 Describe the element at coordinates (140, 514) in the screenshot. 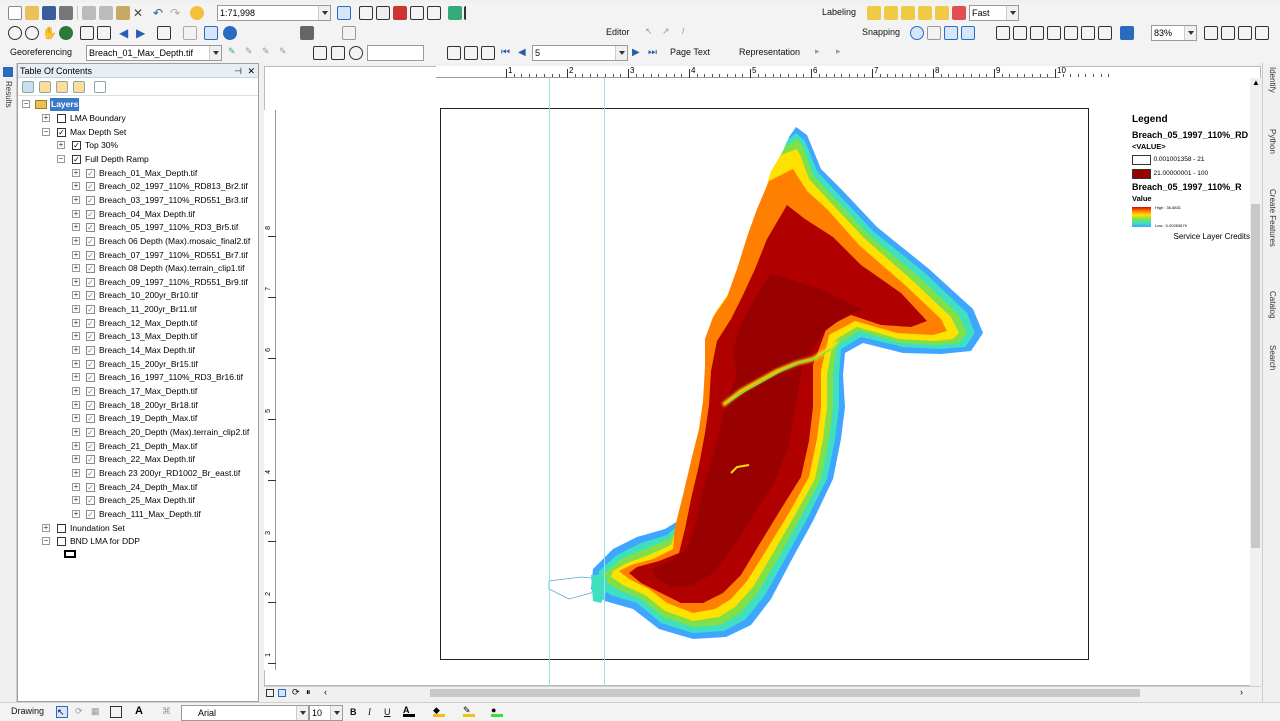

I see `toc-layer-item: + ✓ Breach_111_Max_Depth.tif` at that location.